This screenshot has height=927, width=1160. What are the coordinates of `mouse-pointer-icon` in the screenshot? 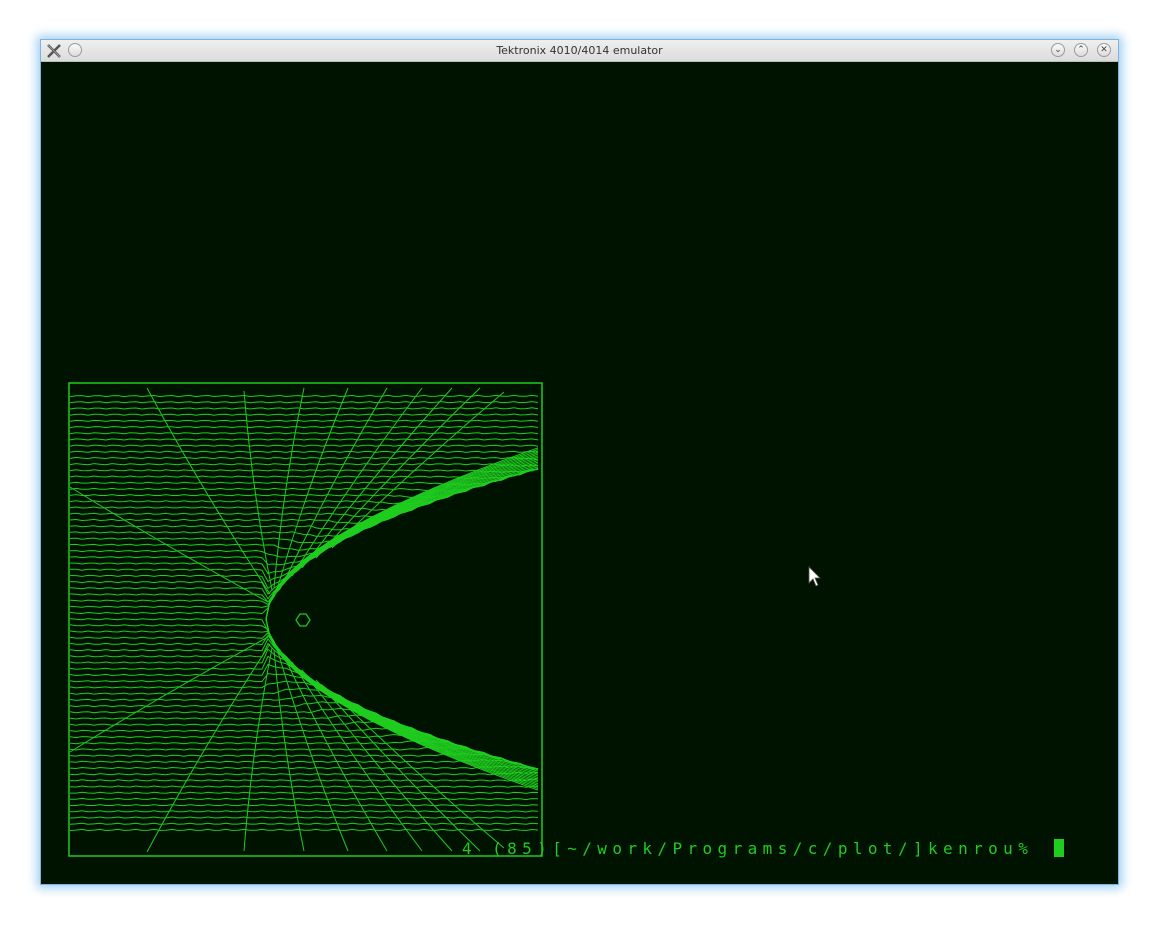 It's located at (814, 576).